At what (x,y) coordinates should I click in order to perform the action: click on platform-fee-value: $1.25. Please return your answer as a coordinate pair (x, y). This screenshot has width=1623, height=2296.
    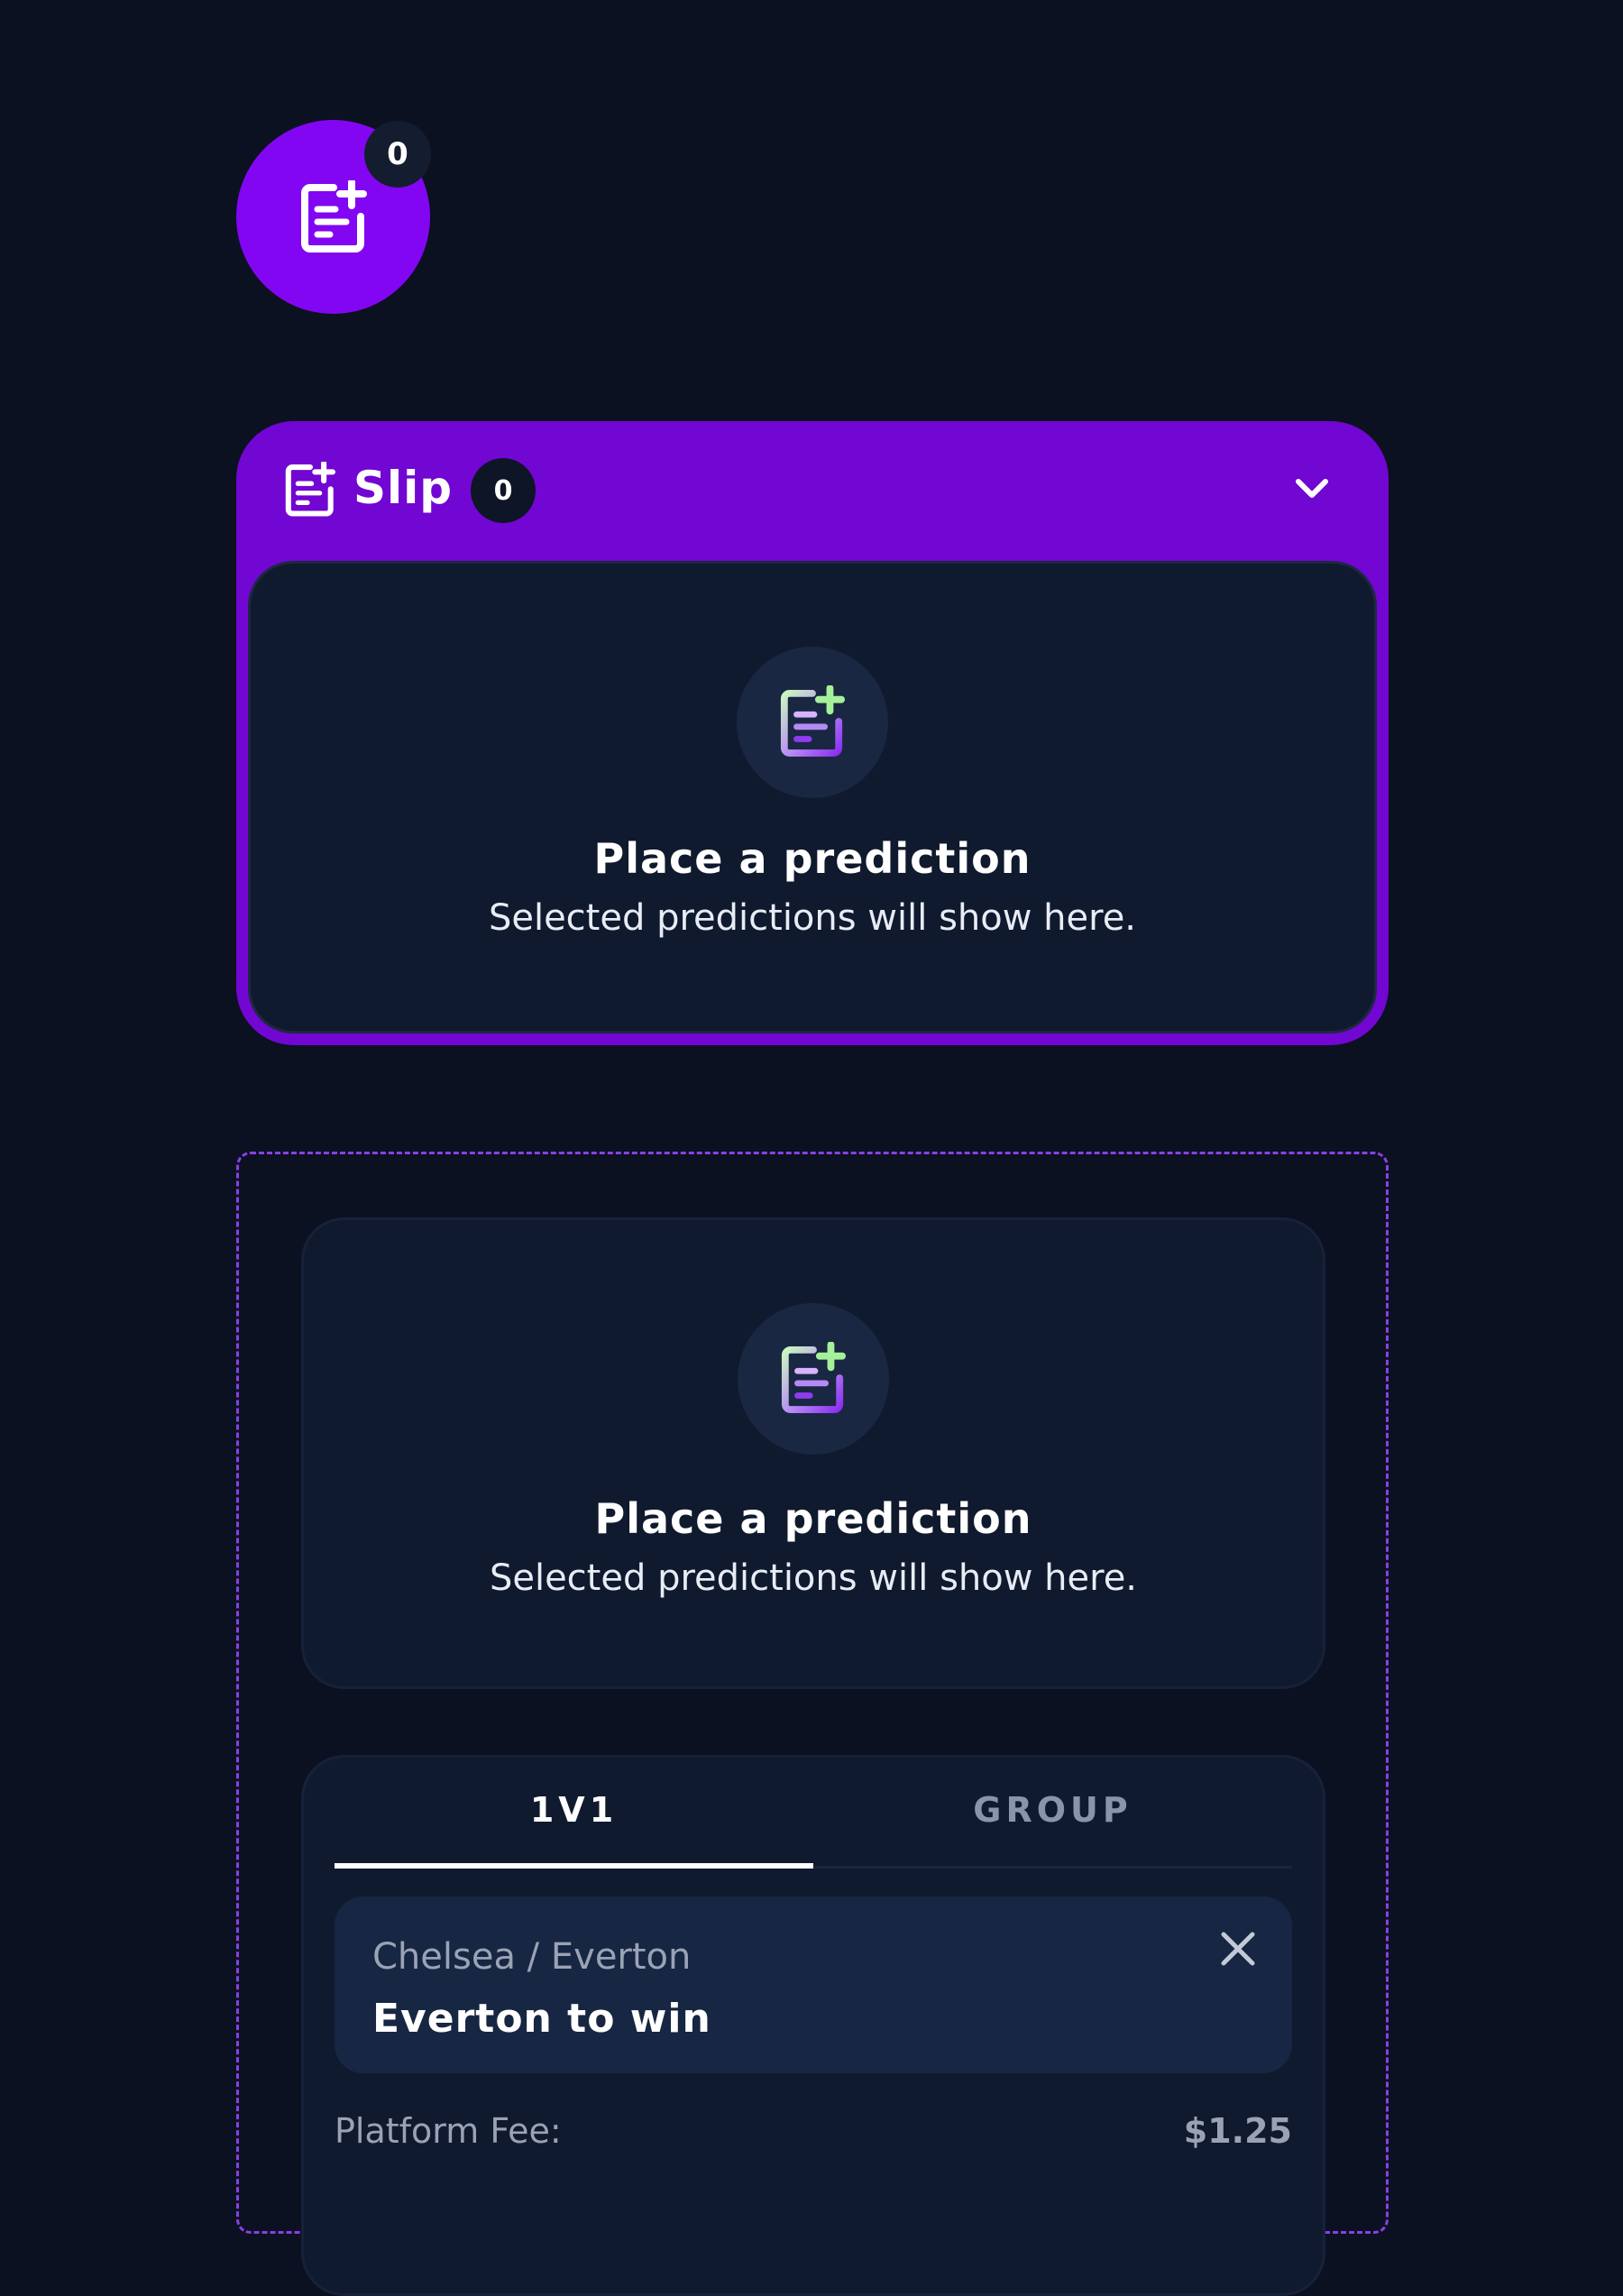
    Looking at the image, I should click on (1237, 2131).